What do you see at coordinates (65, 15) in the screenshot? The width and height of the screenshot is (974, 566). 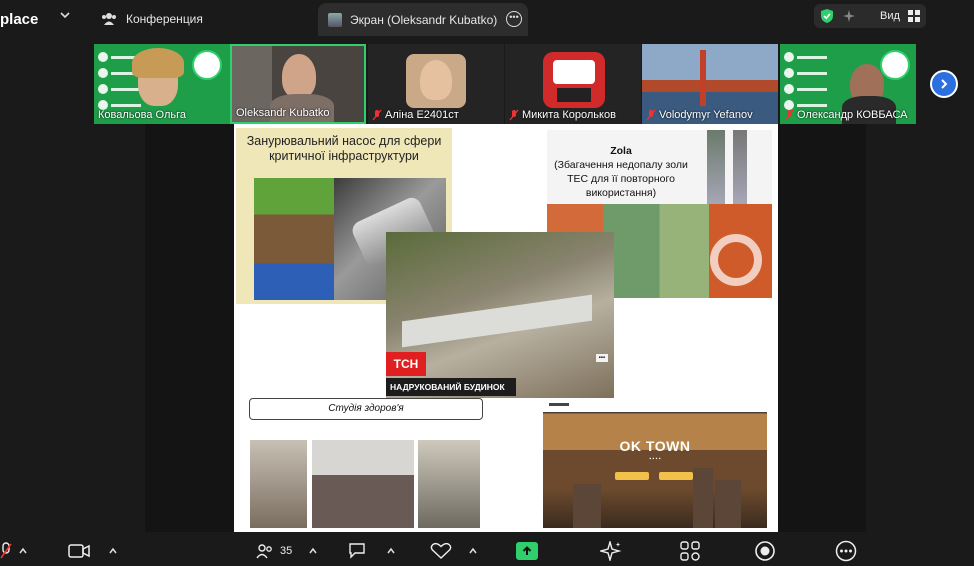 I see `chevron-down-icon` at bounding box center [65, 15].